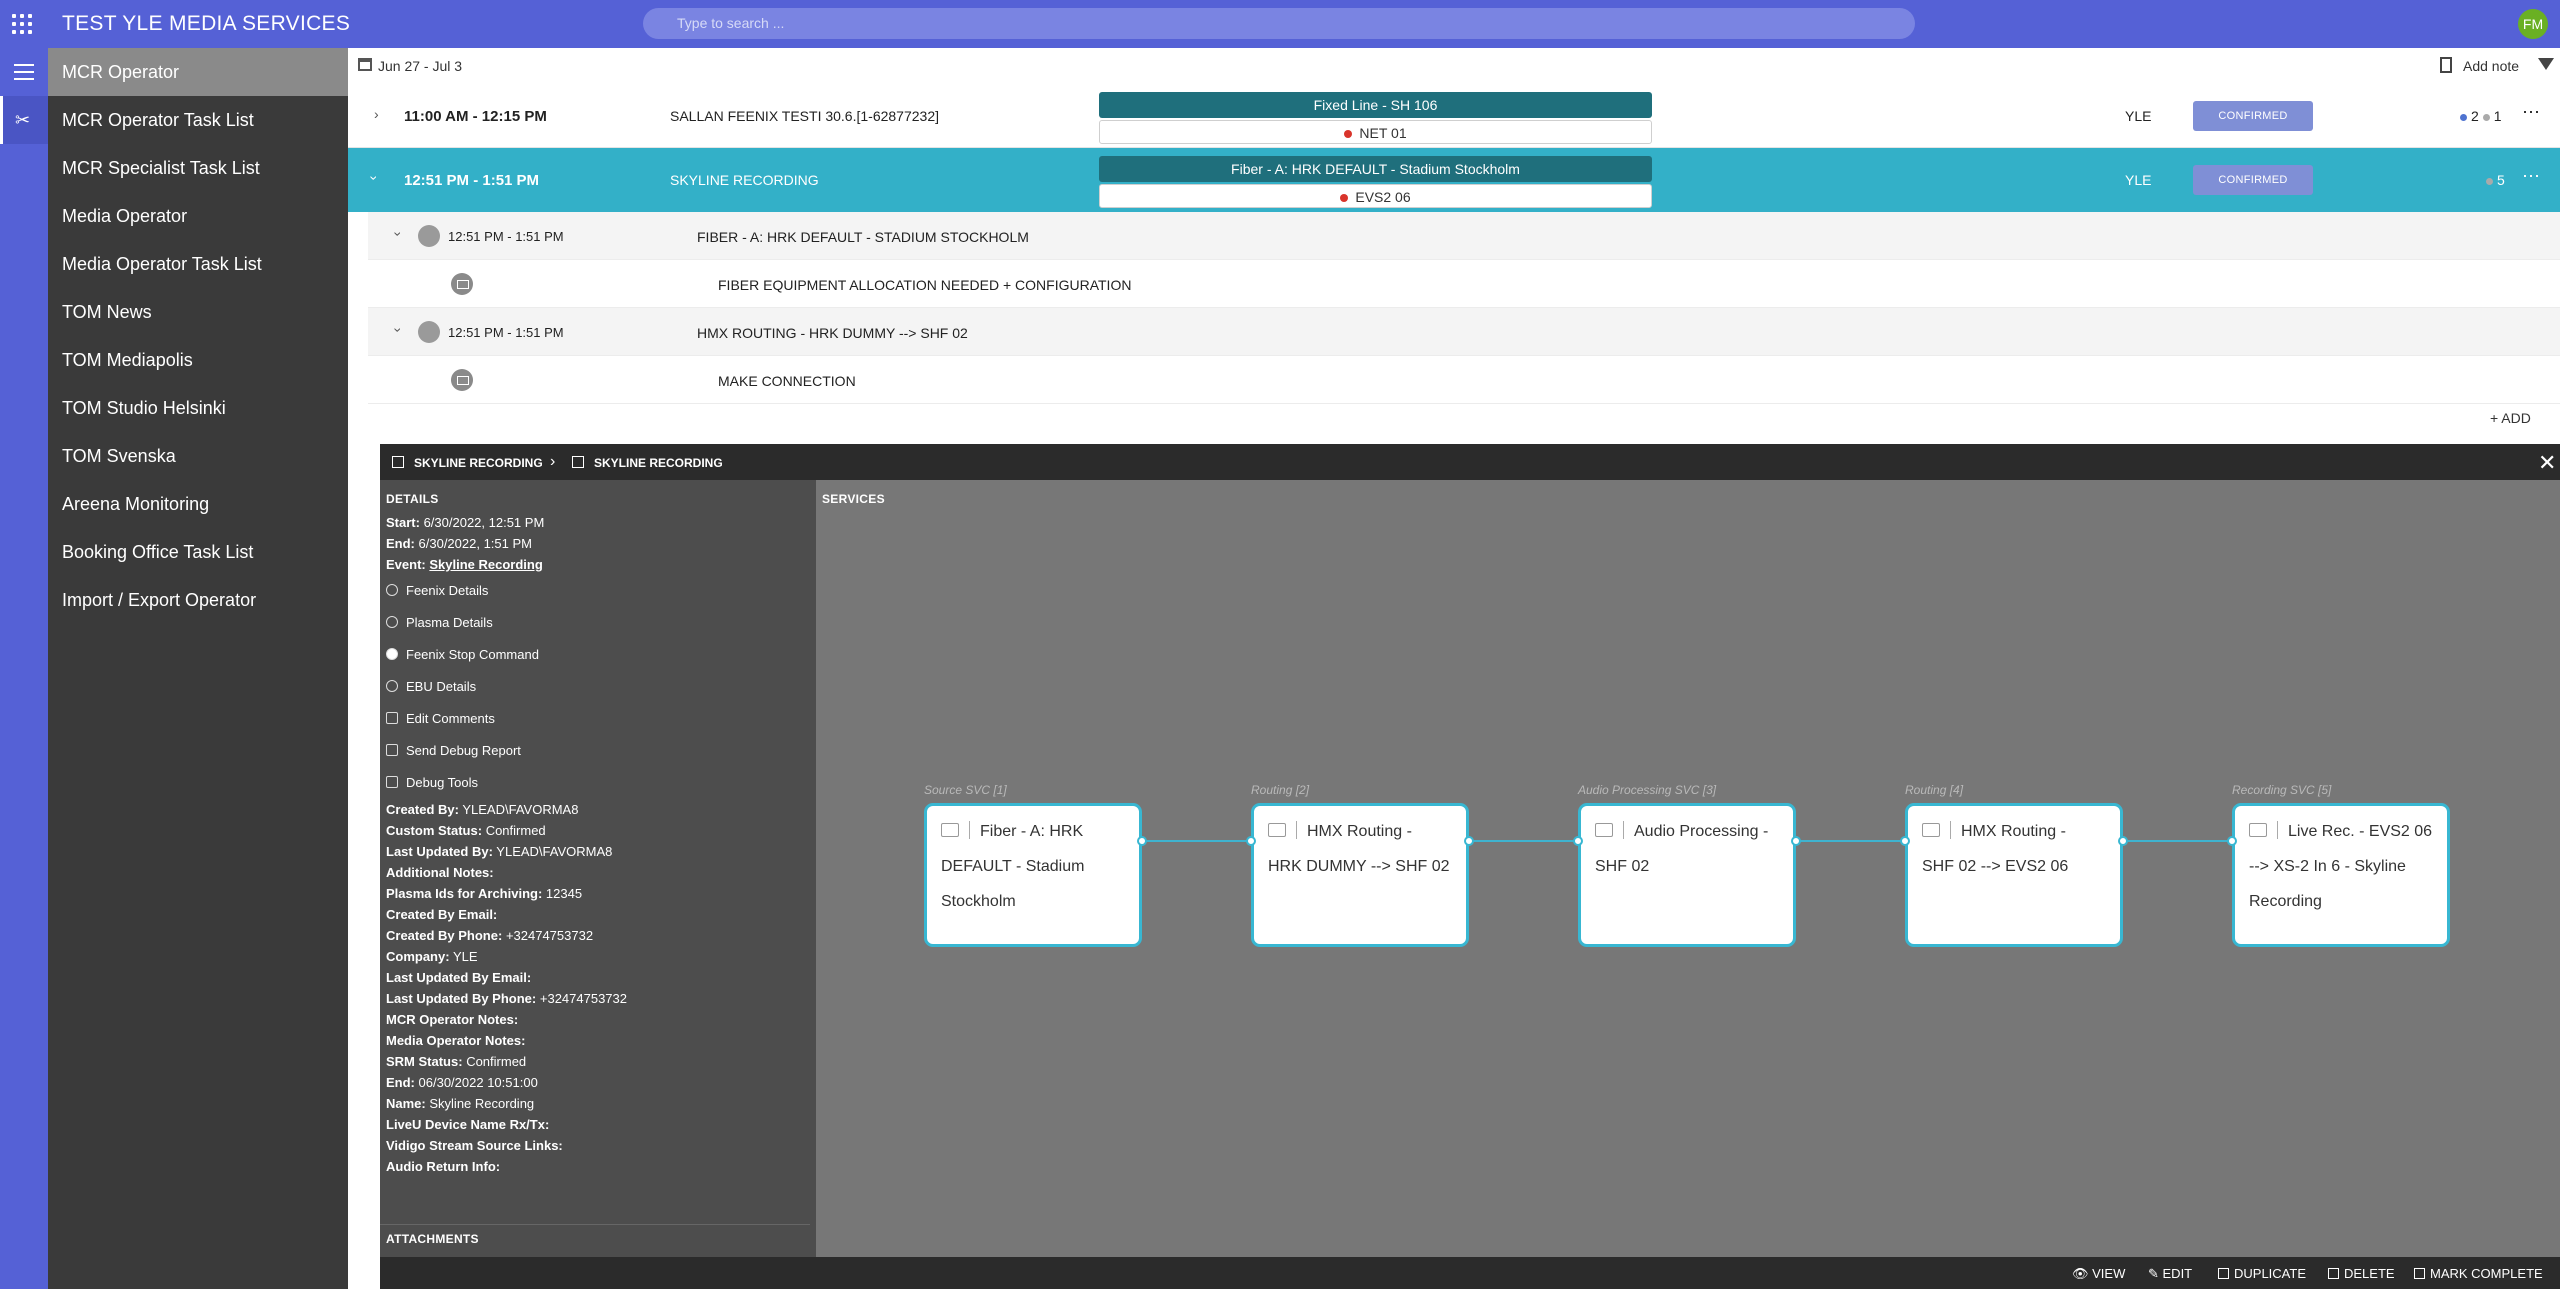  Describe the element at coordinates (596, 1145) in the screenshot. I see `field-line: Vidigo Stream Source Links:` at that location.